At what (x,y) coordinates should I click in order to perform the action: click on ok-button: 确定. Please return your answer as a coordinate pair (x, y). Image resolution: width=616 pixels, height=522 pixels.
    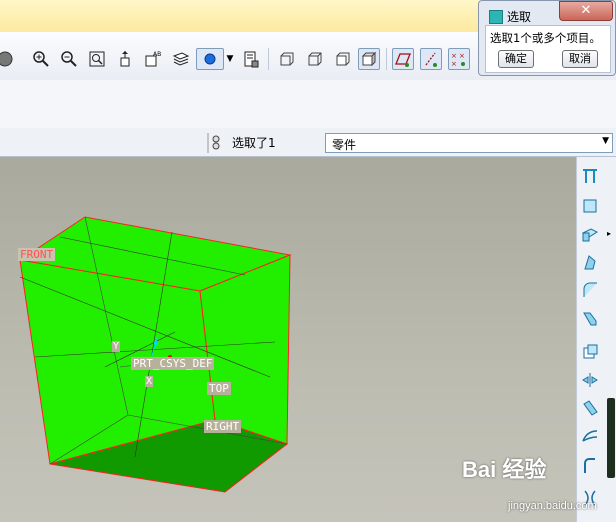
    Looking at the image, I should click on (516, 59).